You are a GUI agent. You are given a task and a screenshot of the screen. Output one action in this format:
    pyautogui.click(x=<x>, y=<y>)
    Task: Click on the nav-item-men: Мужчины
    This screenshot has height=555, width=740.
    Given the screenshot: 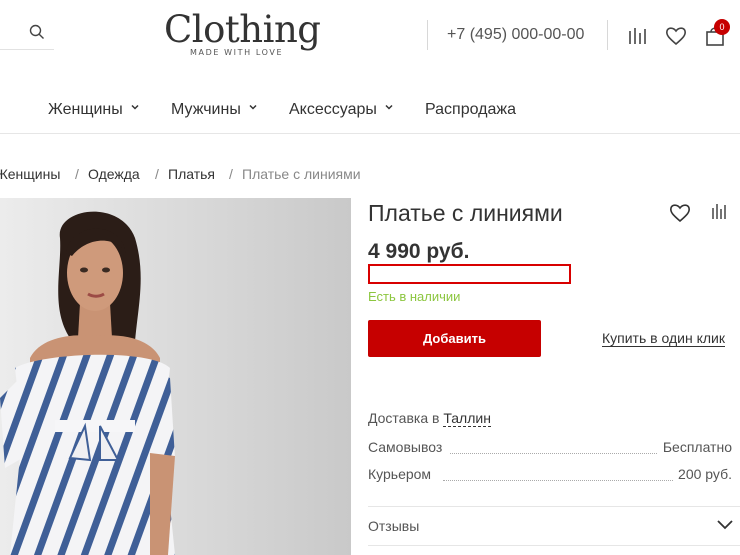 What is the action you would take?
    pyautogui.click(x=214, y=110)
    